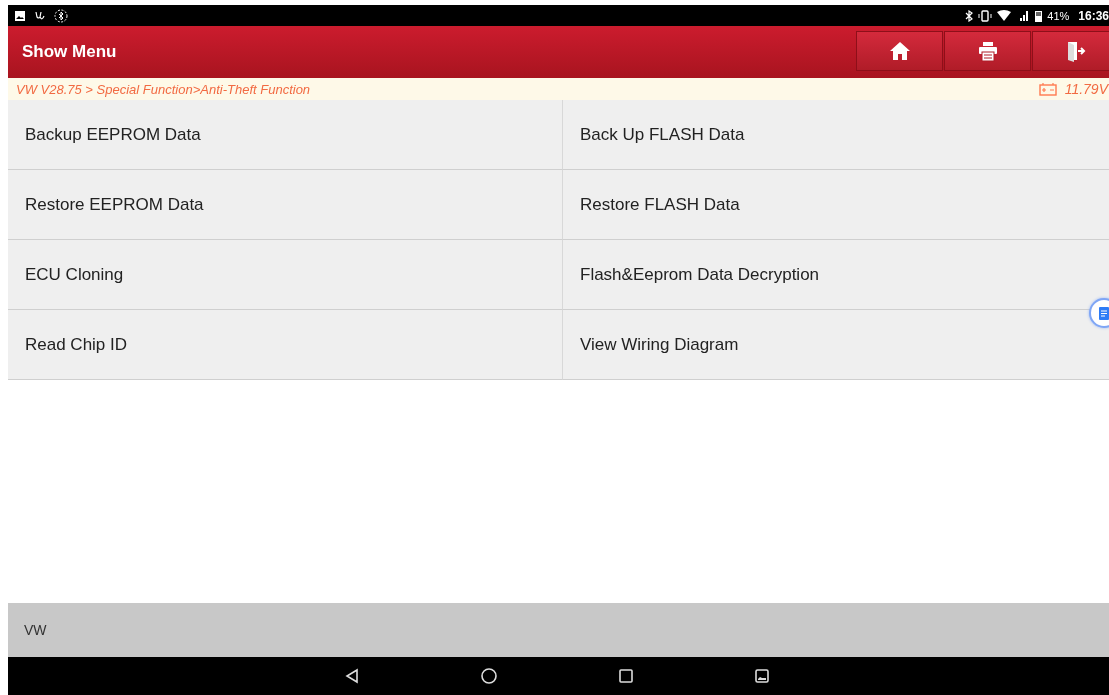  Describe the element at coordinates (626, 676) in the screenshot. I see `recents-icon` at that location.